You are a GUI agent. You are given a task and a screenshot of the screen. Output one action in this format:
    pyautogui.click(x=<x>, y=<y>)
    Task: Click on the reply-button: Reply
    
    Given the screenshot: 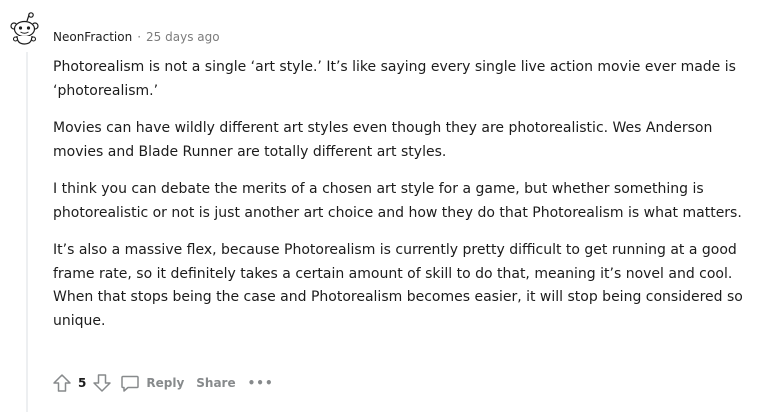 What is the action you would take?
    pyautogui.click(x=152, y=383)
    